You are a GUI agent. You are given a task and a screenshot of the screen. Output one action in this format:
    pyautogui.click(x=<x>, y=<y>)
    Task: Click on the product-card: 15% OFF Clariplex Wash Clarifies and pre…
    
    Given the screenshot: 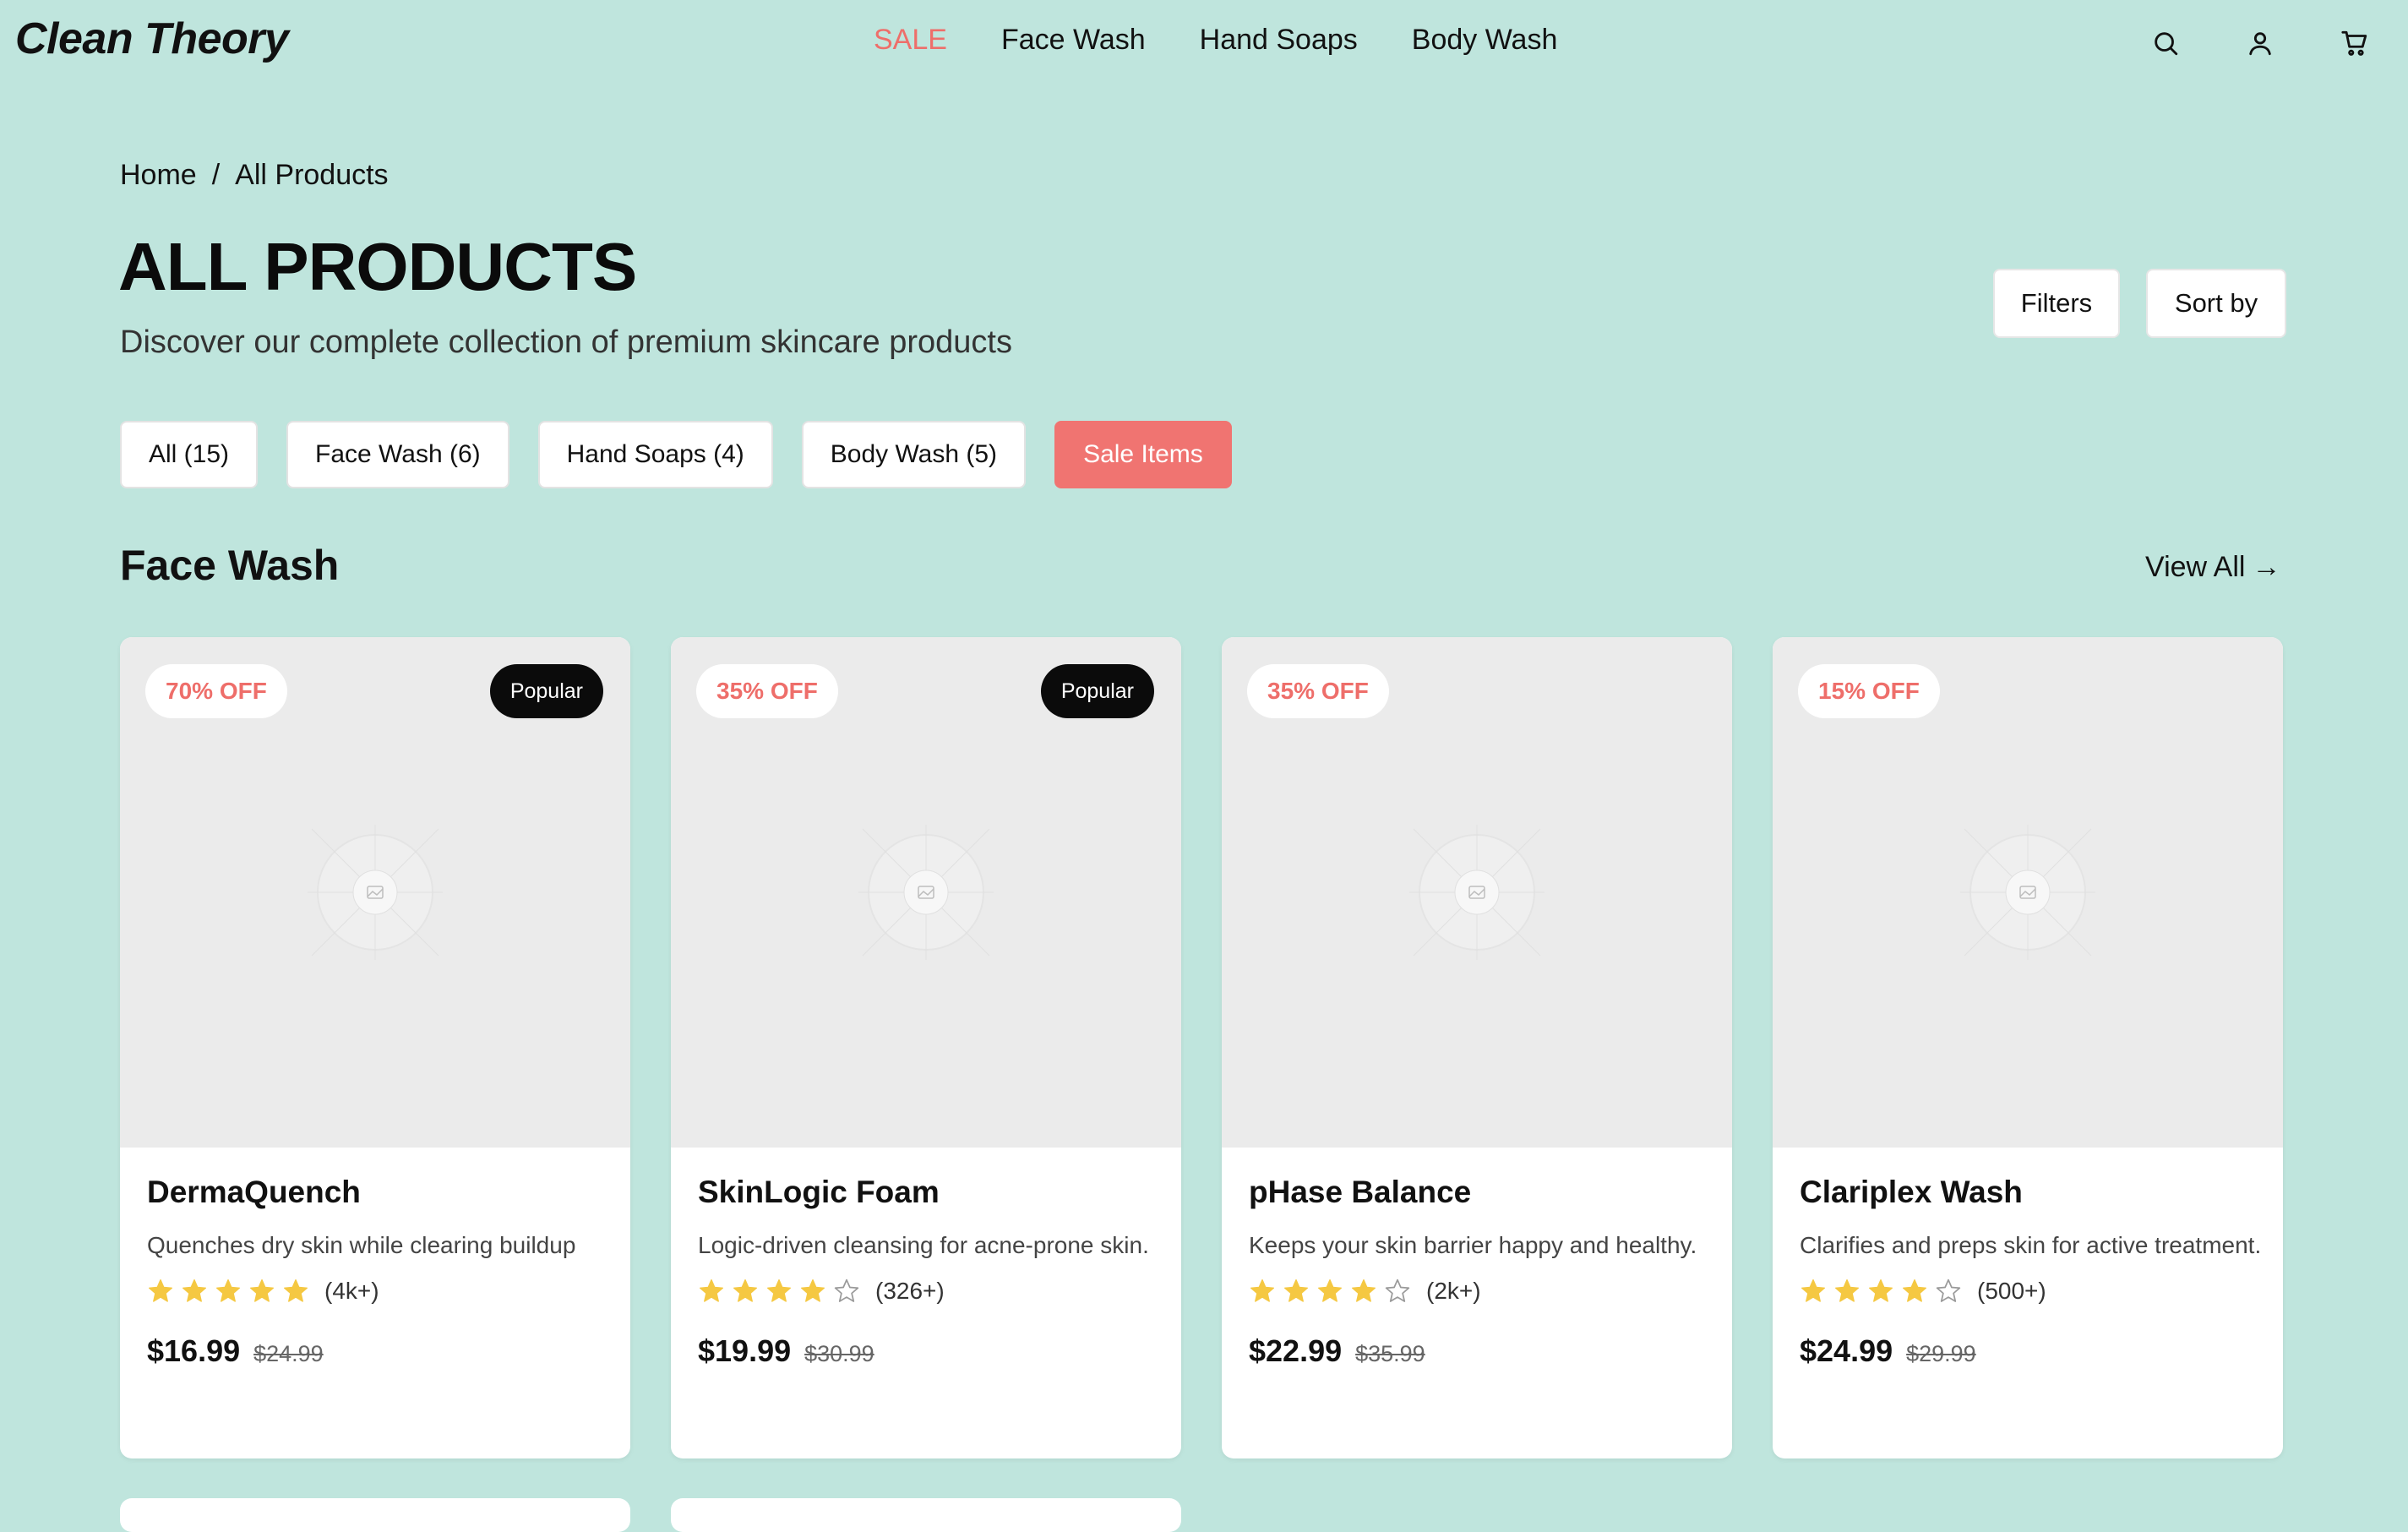 What is the action you would take?
    pyautogui.click(x=2028, y=1047)
    